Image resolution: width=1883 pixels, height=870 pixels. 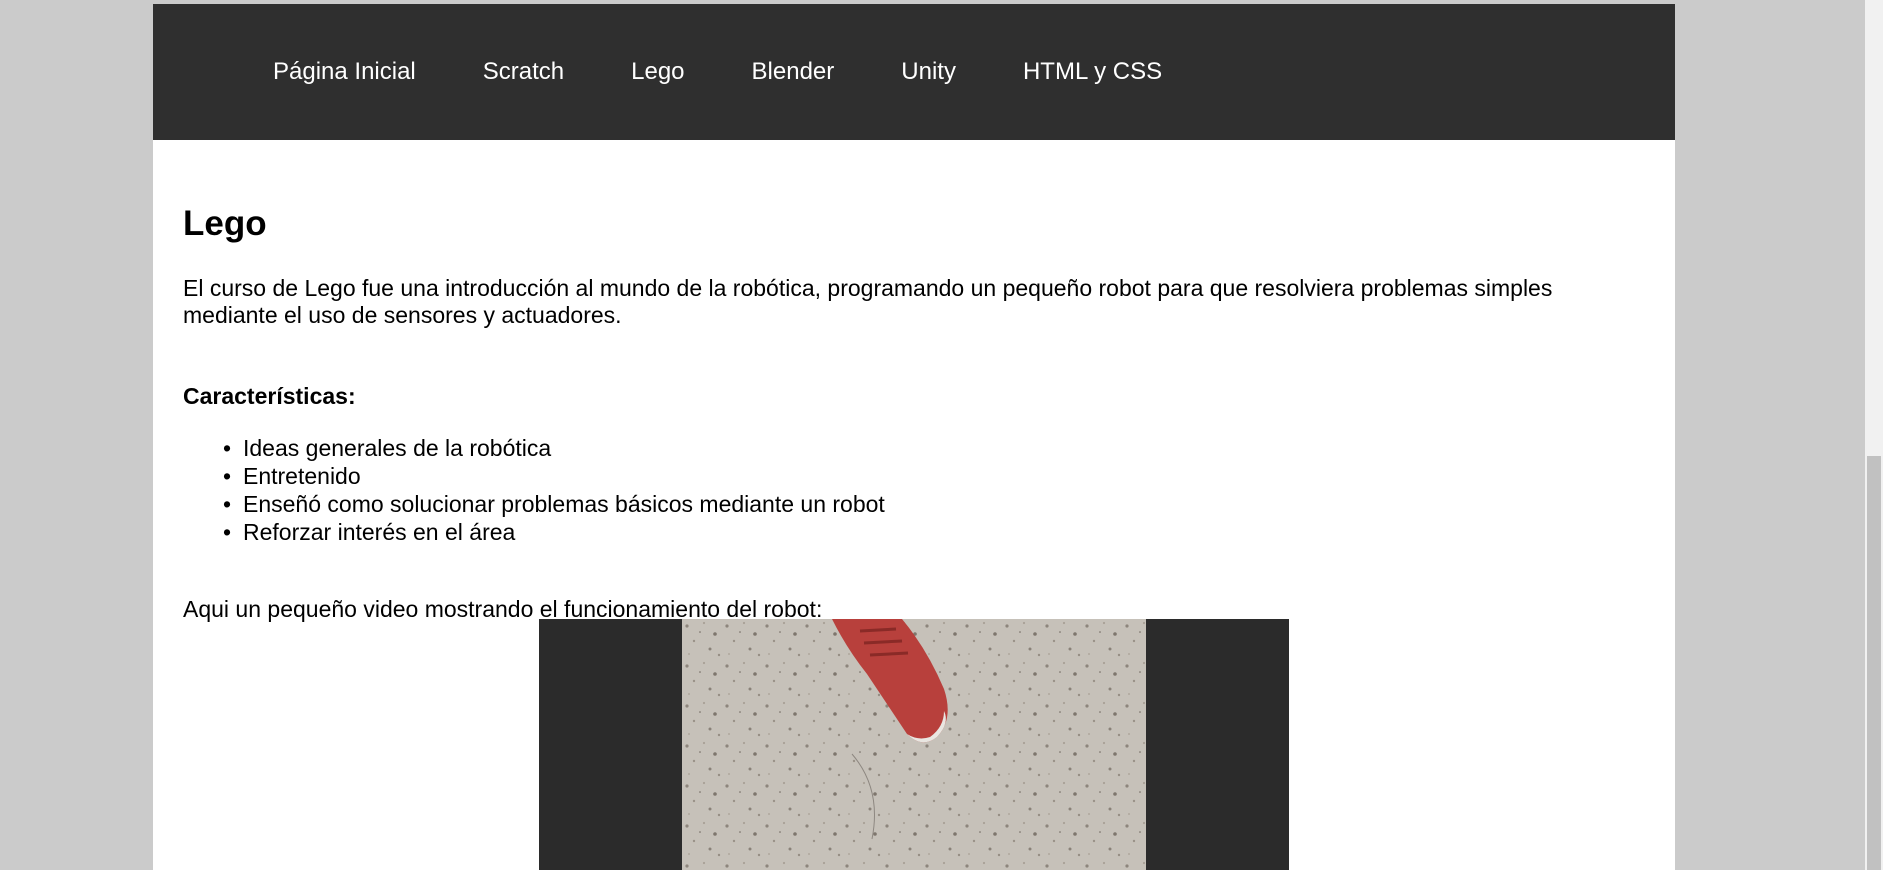 What do you see at coordinates (1092, 72) in the screenshot?
I see `nav-link-html-css: HTML y CSS` at bounding box center [1092, 72].